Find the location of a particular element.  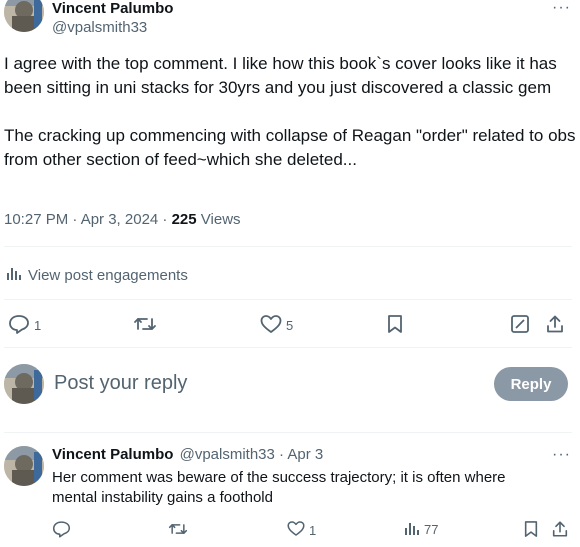

timestamp: 10:27 PM · Apr 3, 2024 · is located at coordinates (88, 219).